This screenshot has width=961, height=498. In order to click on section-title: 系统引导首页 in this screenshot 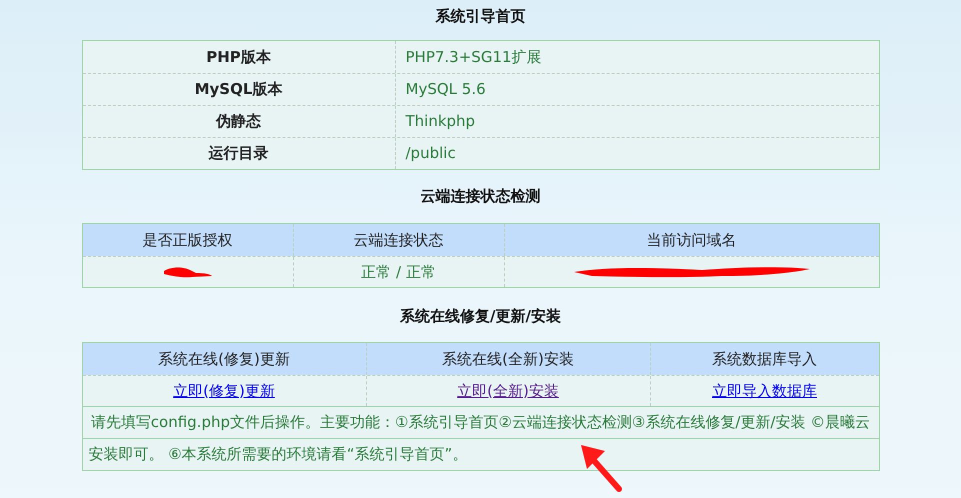, I will do `click(480, 16)`.